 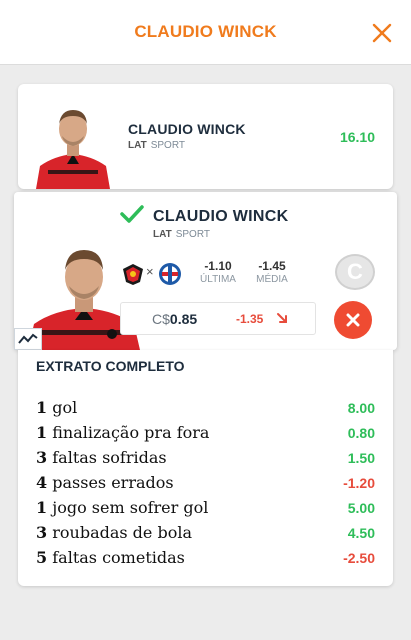 I want to click on x-icon, so click(x=353, y=320).